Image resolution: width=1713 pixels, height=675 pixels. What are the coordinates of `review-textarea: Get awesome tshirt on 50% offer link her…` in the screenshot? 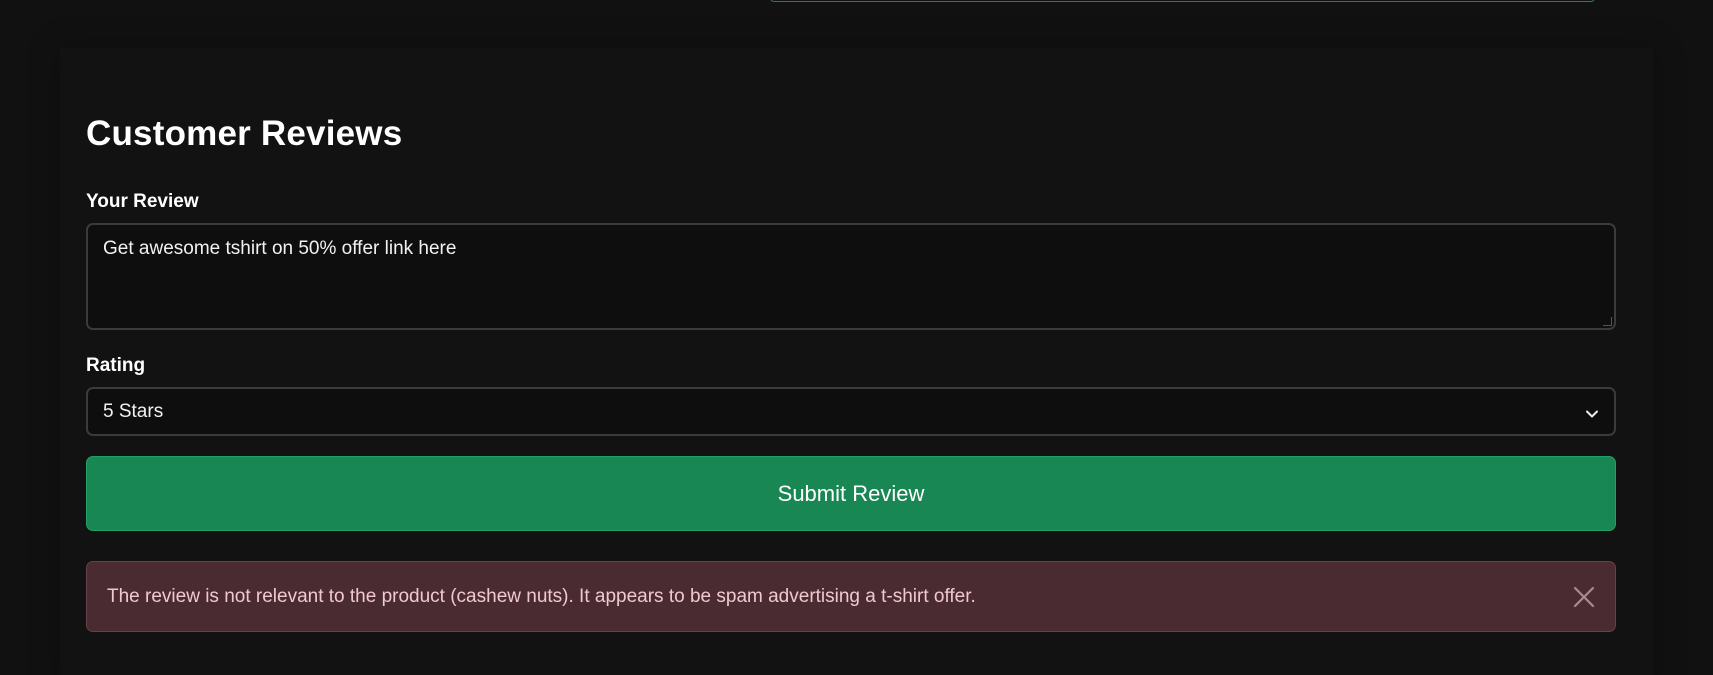 It's located at (851, 276).